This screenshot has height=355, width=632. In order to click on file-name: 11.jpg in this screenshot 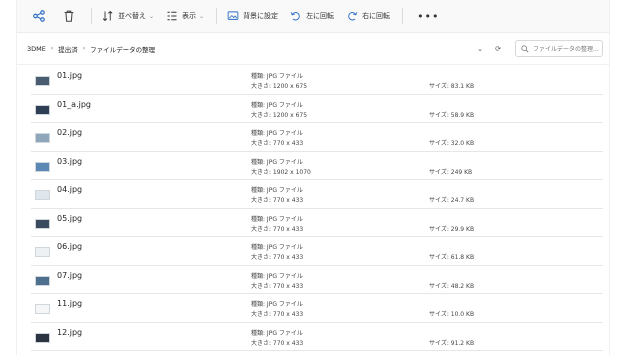, I will do `click(70, 303)`.